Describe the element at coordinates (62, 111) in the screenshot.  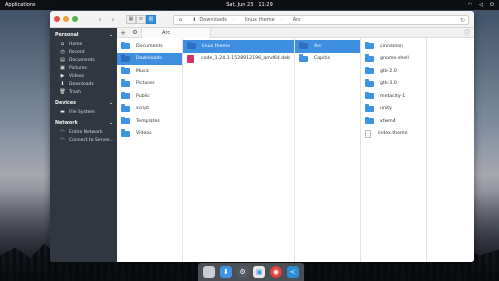
I see `drive-icon: ▬` at that location.